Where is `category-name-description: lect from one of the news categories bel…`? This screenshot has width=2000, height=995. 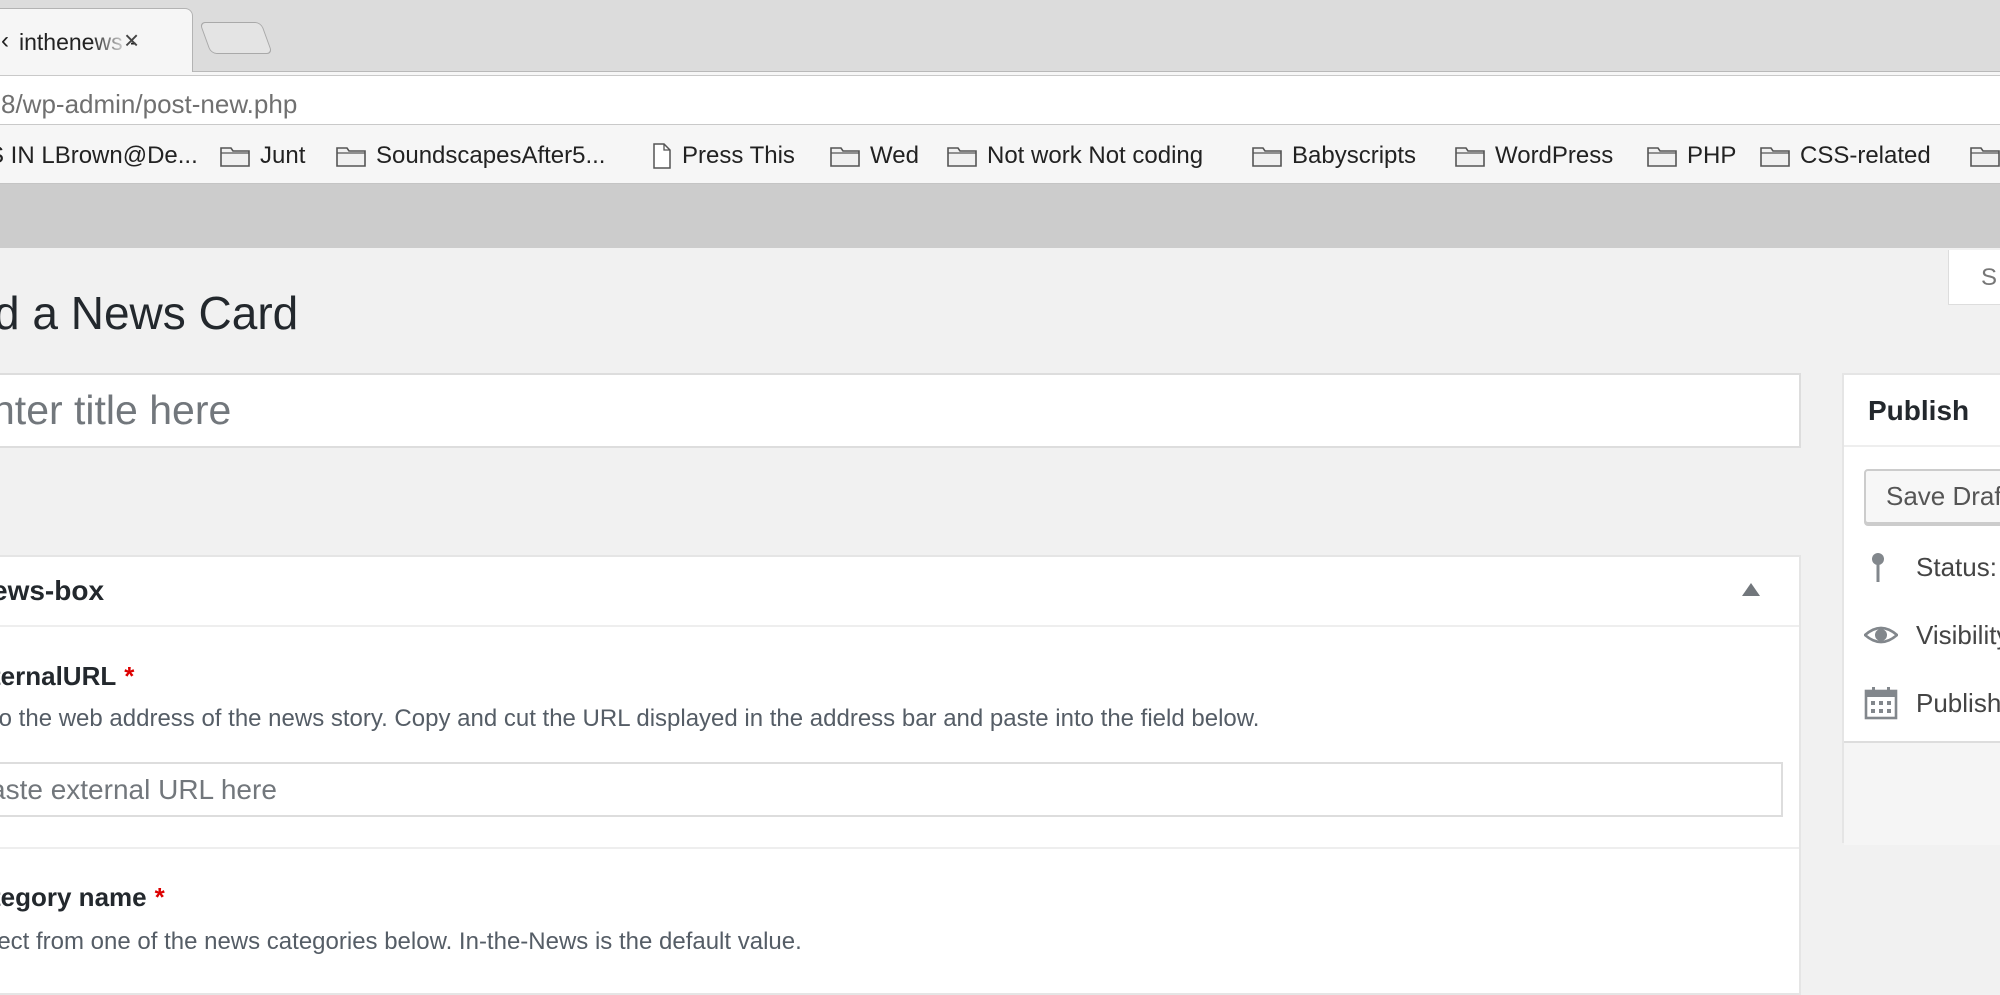 category-name-description: lect from one of the news categories bel… is located at coordinates (401, 941).